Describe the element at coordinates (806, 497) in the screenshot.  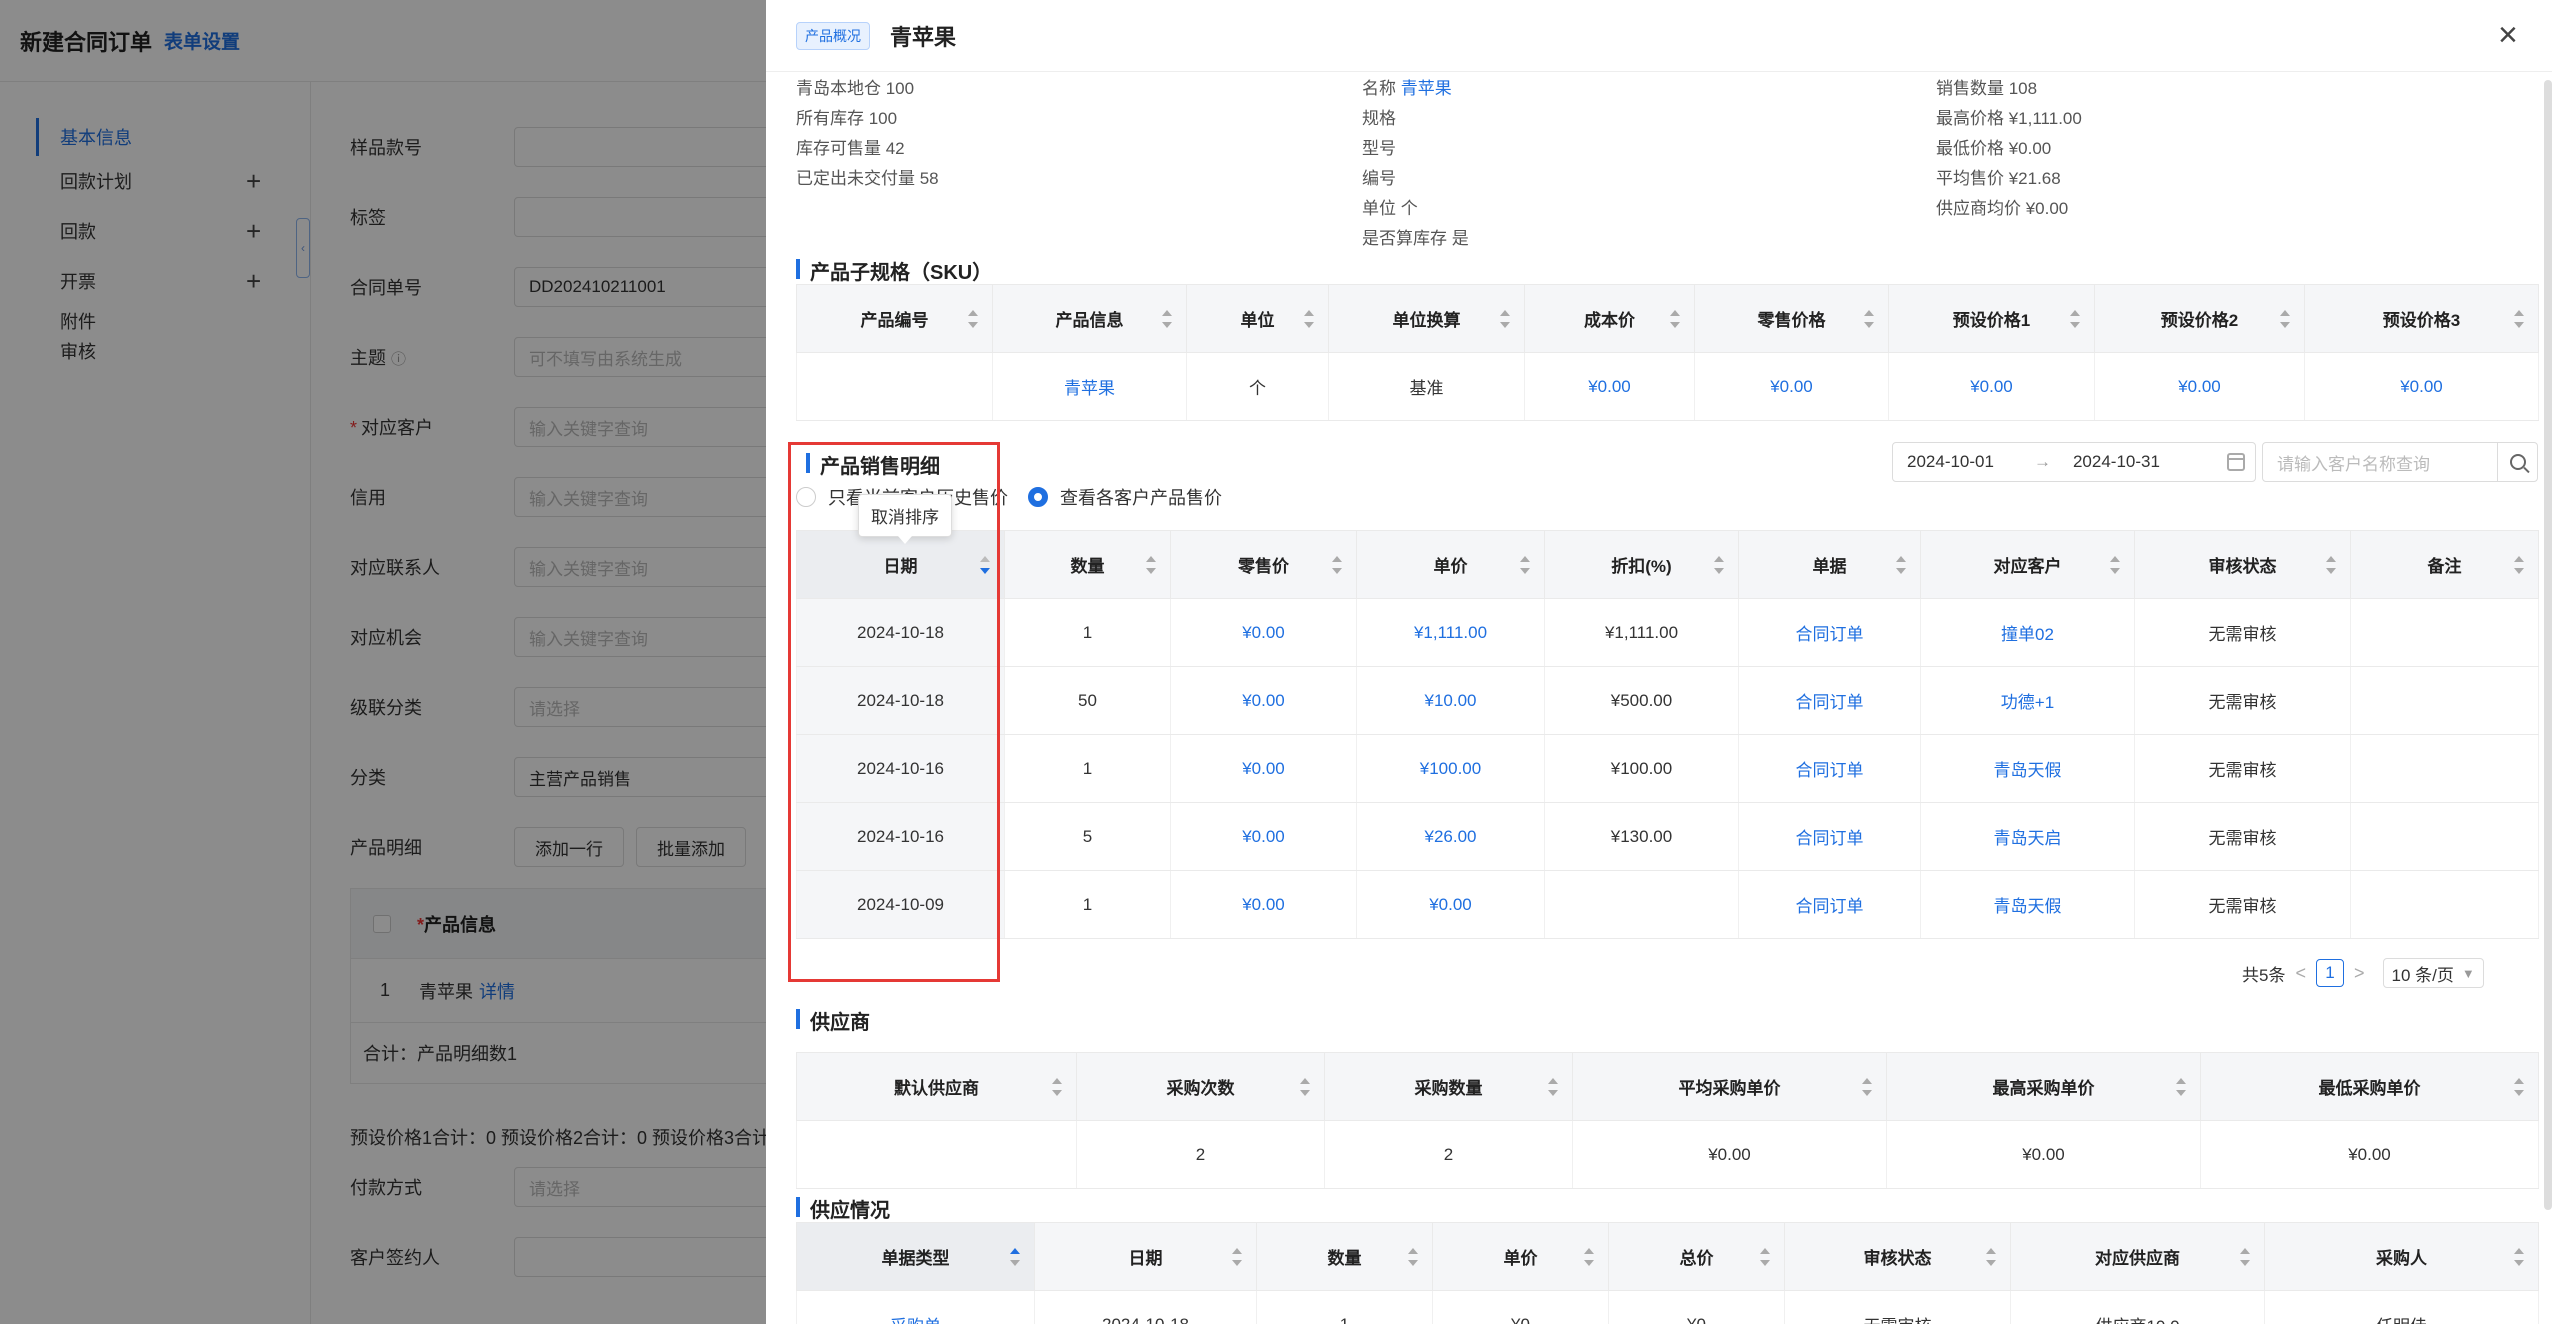
I see `radio-current-customer` at that location.